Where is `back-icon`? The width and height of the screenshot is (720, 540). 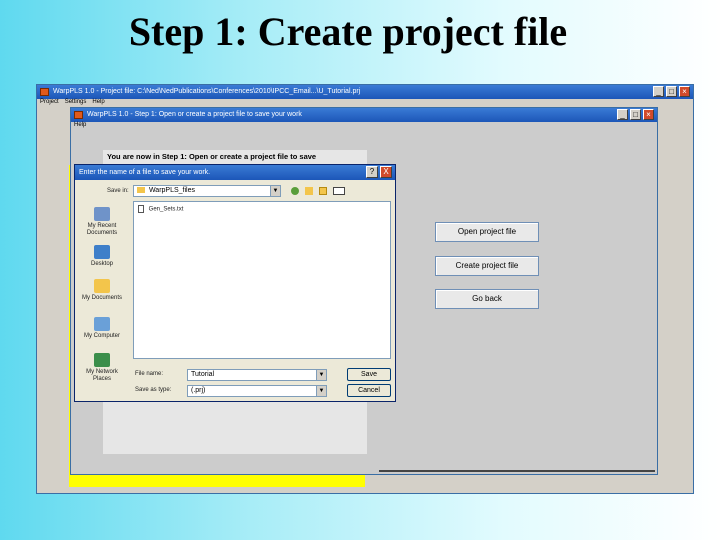 back-icon is located at coordinates (295, 191).